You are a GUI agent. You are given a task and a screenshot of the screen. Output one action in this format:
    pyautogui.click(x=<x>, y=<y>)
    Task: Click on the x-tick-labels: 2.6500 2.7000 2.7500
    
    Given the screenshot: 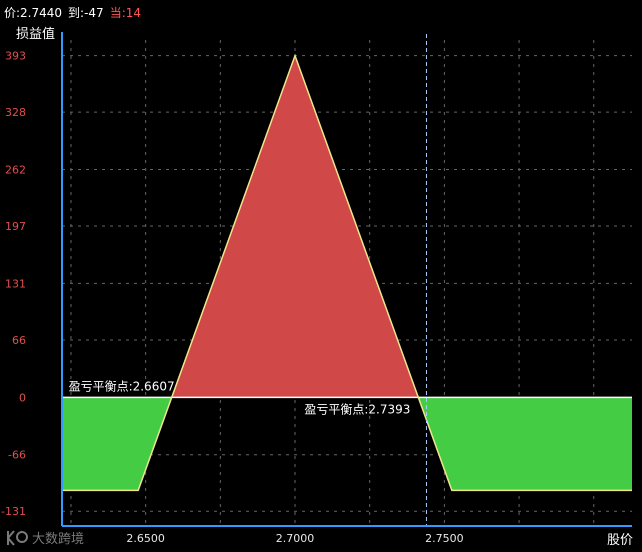 What is the action you would take?
    pyautogui.click(x=294, y=538)
    